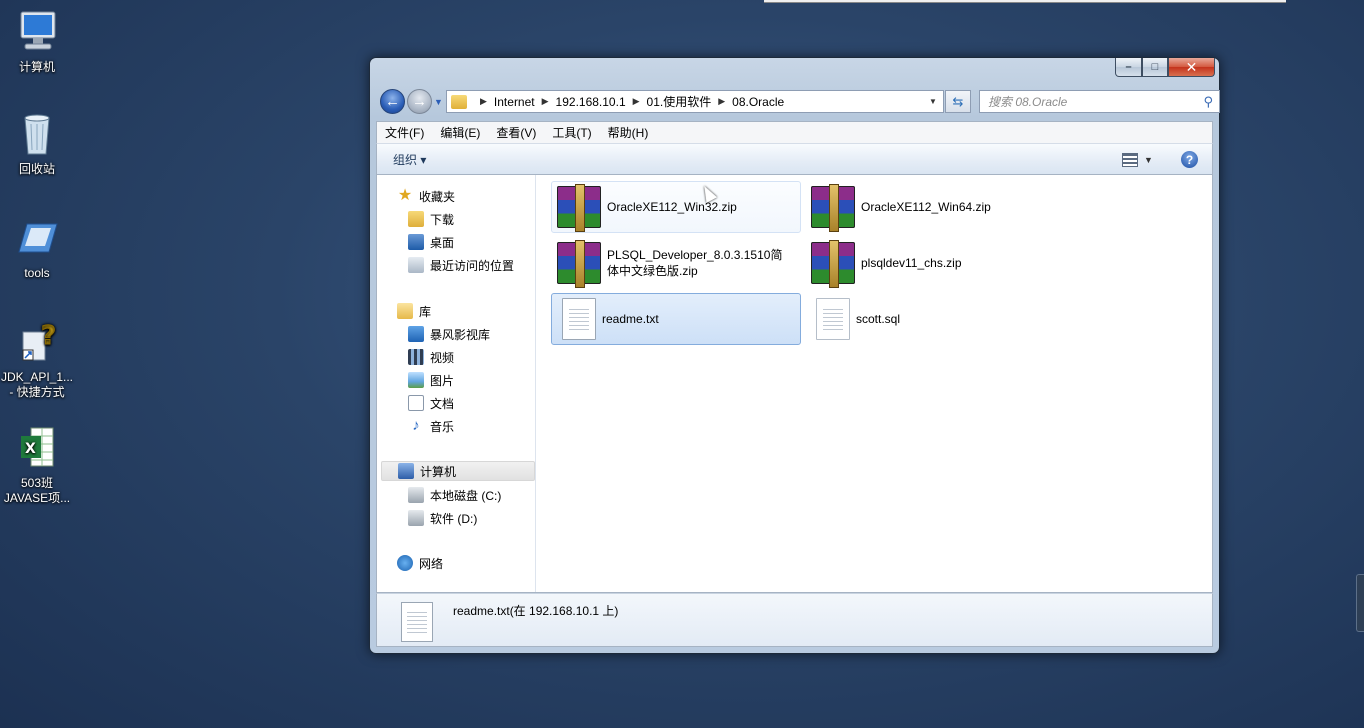 The image size is (1364, 728). Describe the element at coordinates (679, 101) in the screenshot. I see `breadcrumb-software: 01.使用软件` at that location.